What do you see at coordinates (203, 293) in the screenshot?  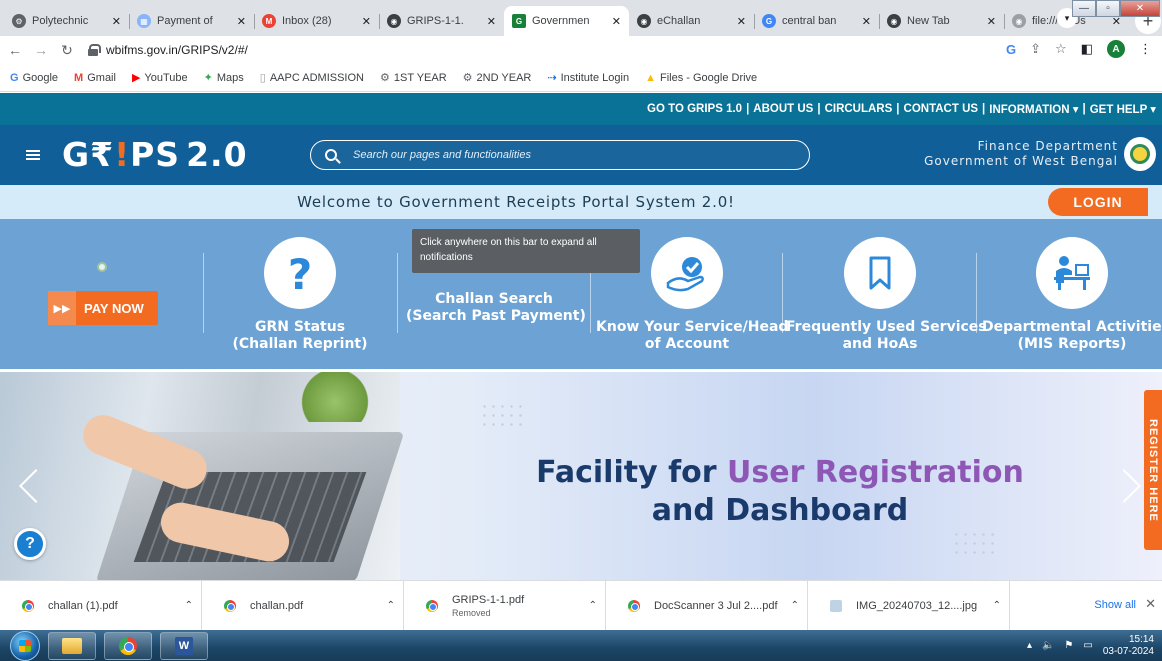 I see `tile-divider` at bounding box center [203, 293].